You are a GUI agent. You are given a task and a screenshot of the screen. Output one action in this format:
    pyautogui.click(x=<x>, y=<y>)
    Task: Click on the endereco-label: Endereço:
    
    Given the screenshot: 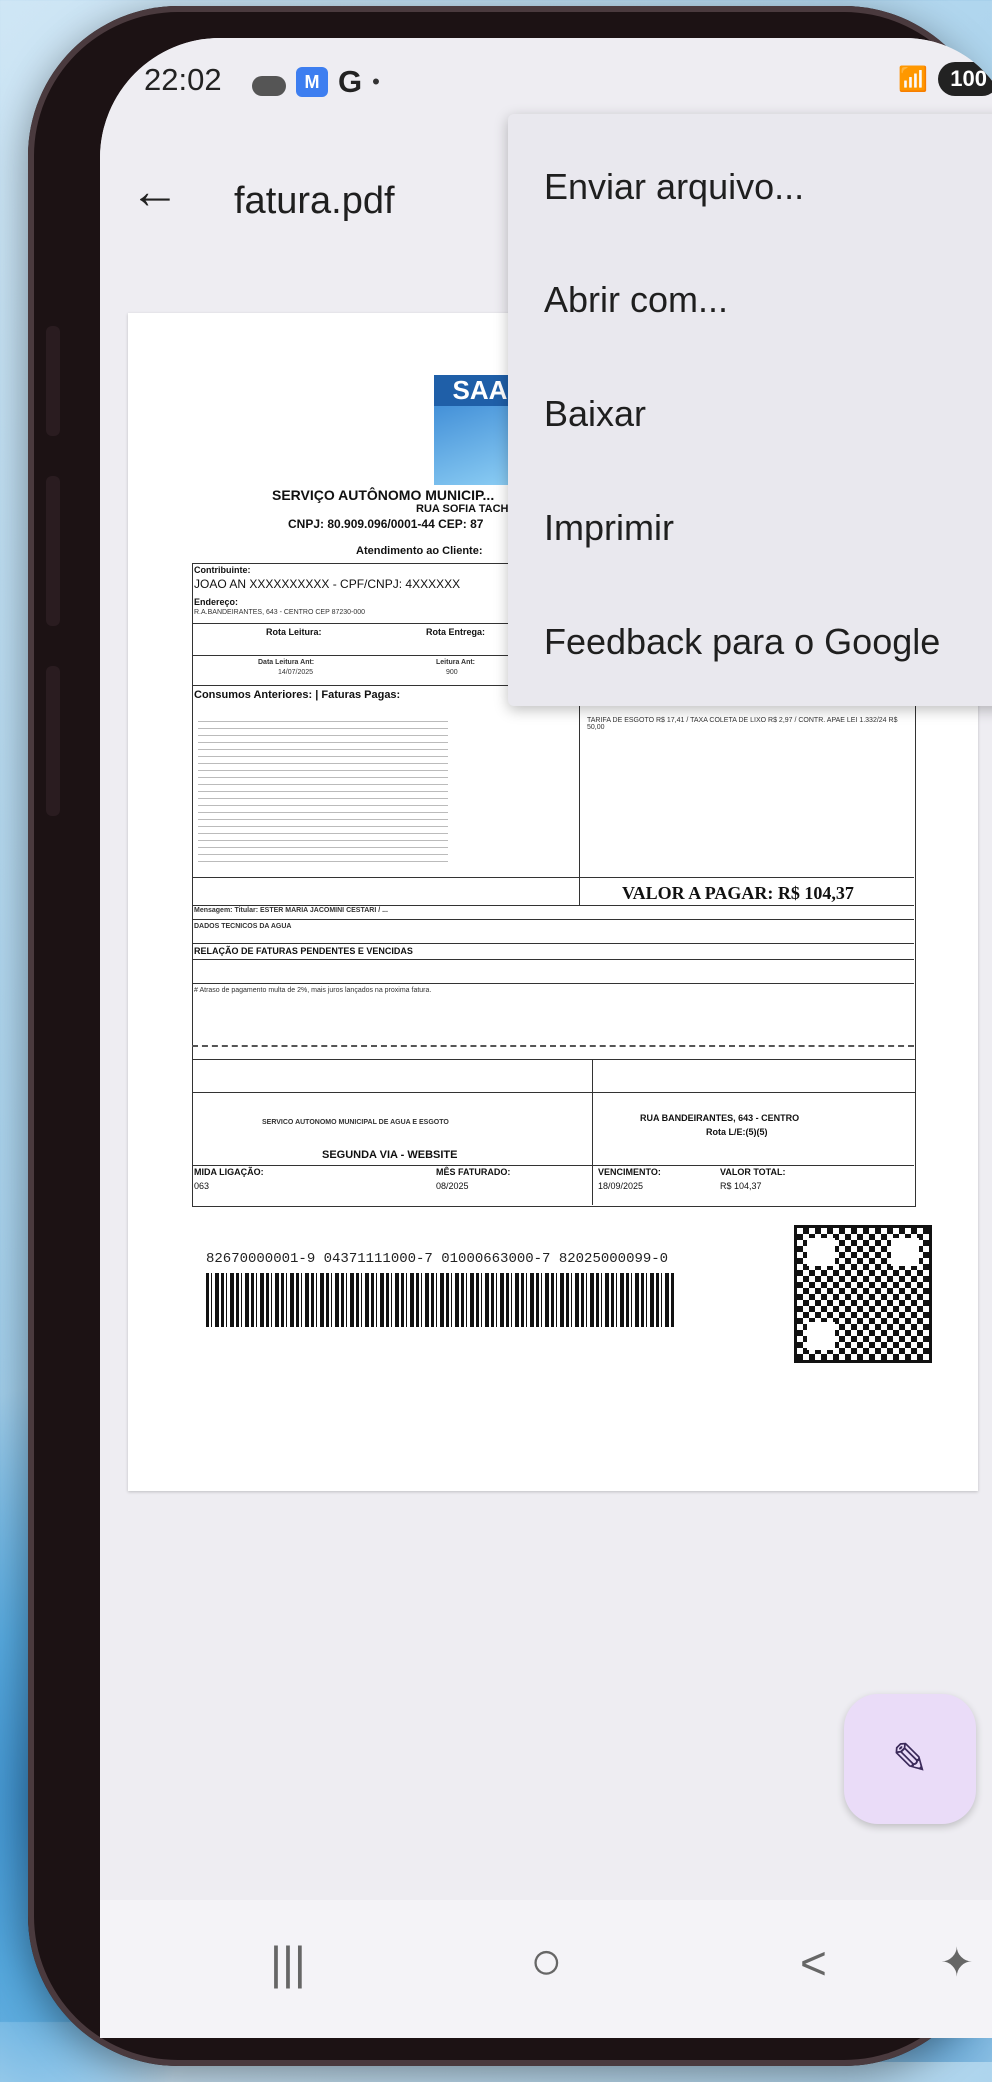 What is the action you would take?
    pyautogui.click(x=216, y=602)
    